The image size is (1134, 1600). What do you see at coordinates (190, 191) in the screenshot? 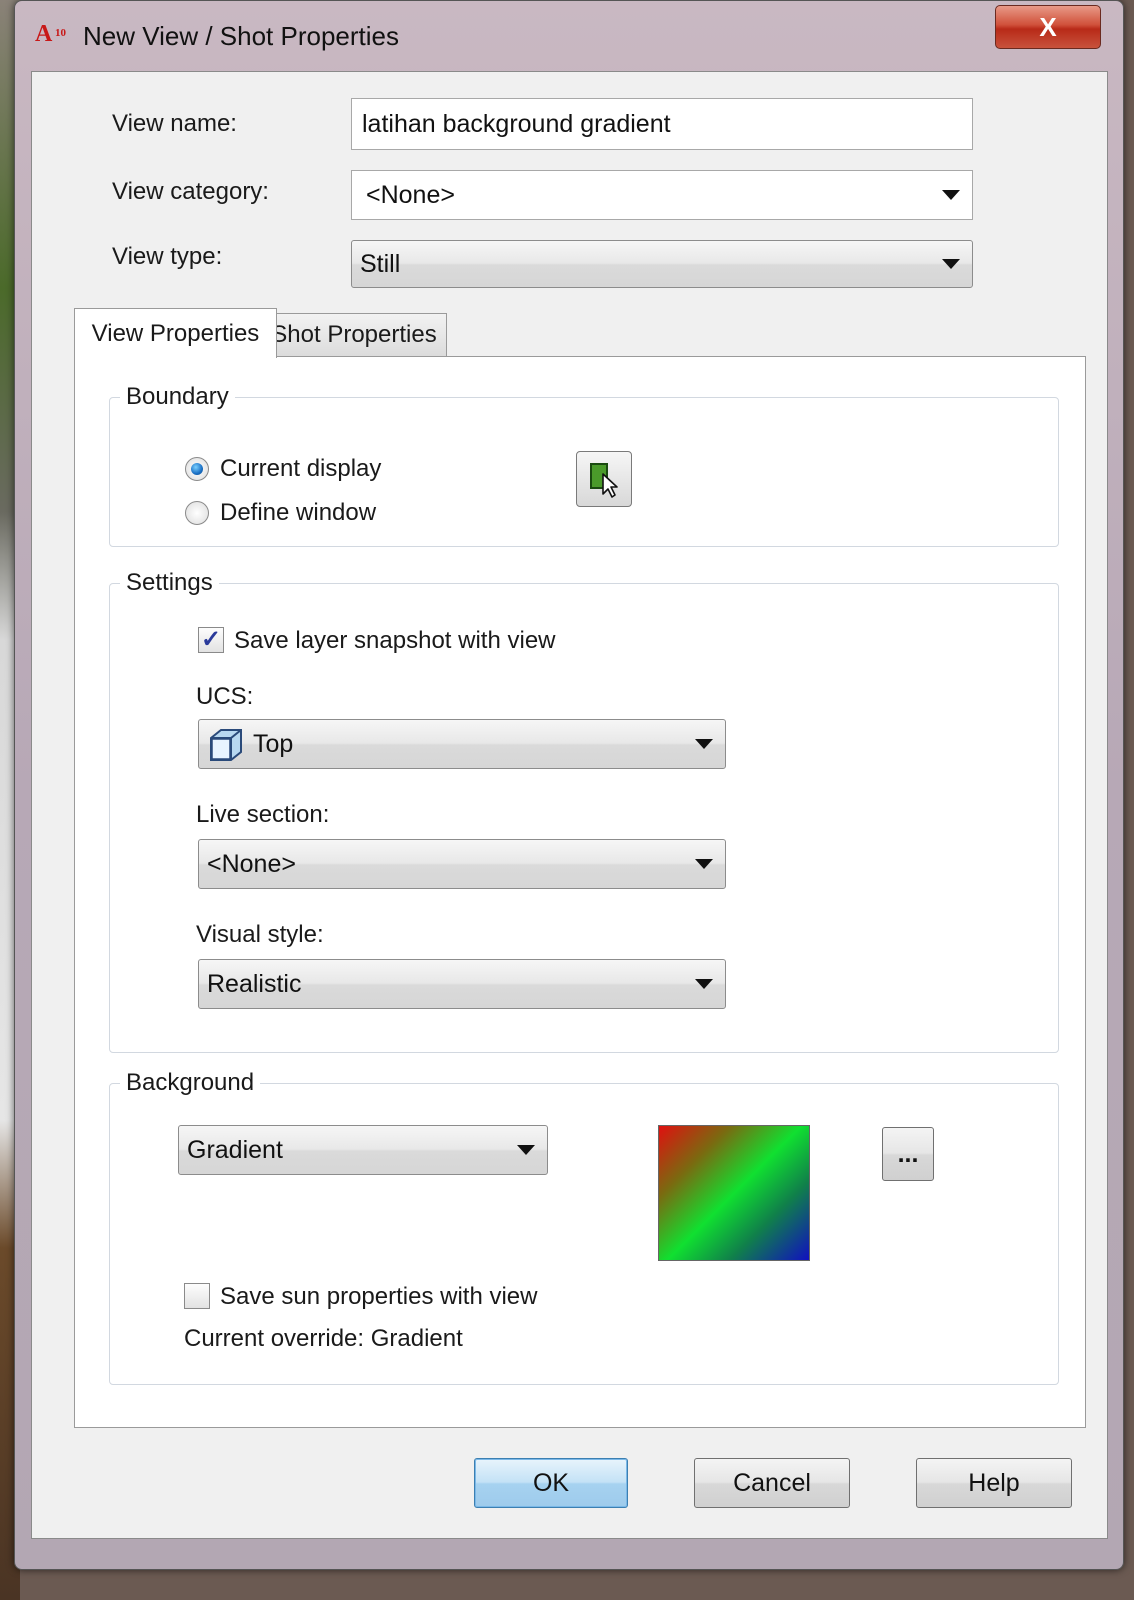
I see `view-category-label: View category:` at bounding box center [190, 191].